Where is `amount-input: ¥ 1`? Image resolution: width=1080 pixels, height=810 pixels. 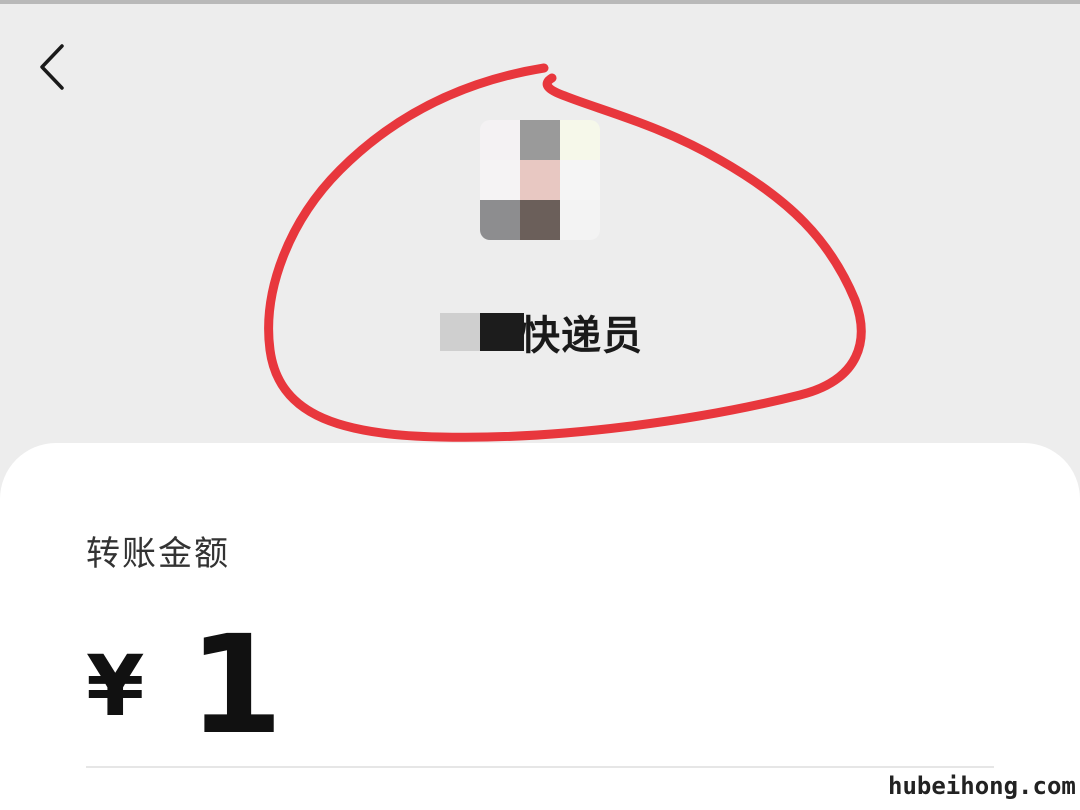
amount-input: ¥ 1 is located at coordinates (184, 686).